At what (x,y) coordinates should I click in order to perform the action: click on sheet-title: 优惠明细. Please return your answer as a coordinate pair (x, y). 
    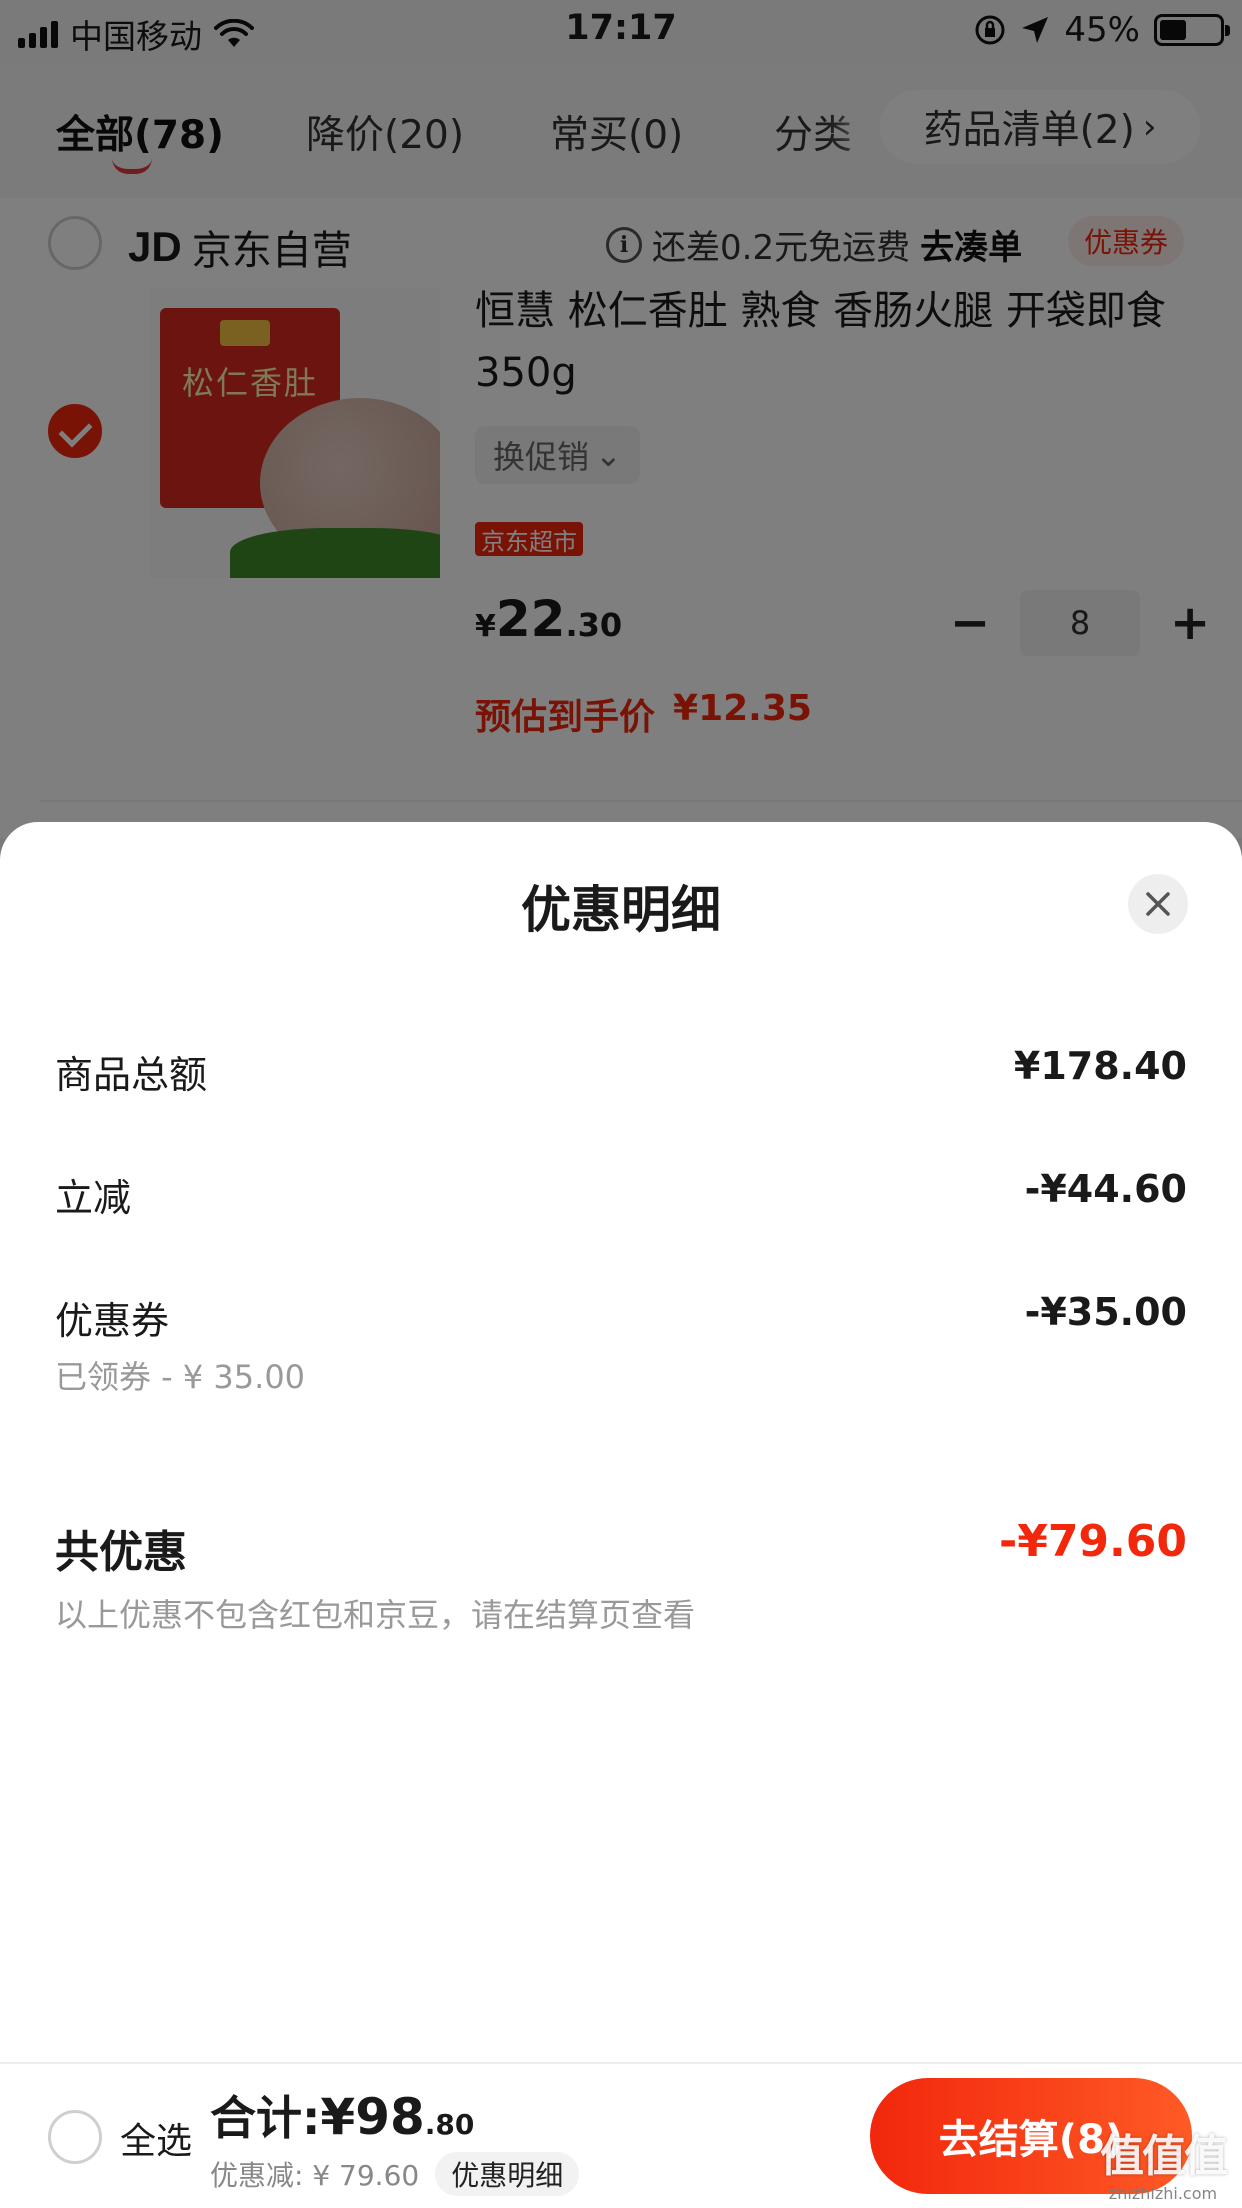
    Looking at the image, I should click on (621, 910).